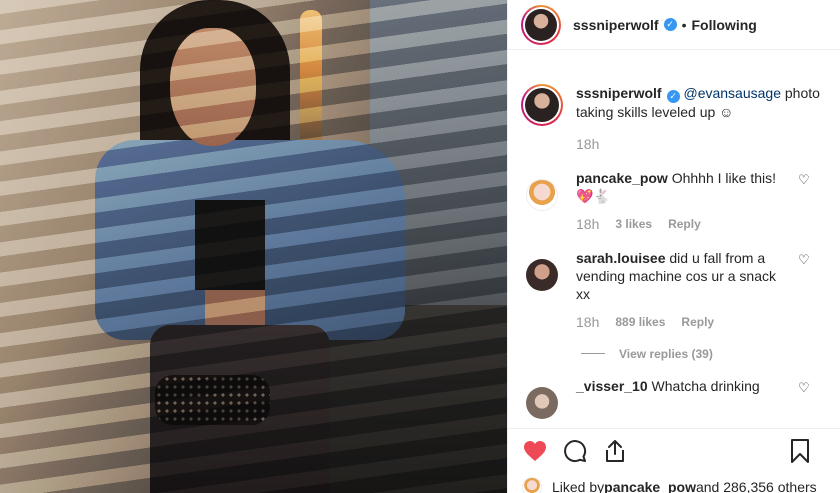  Describe the element at coordinates (575, 451) in the screenshot. I see `comment-bubble-icon` at that location.